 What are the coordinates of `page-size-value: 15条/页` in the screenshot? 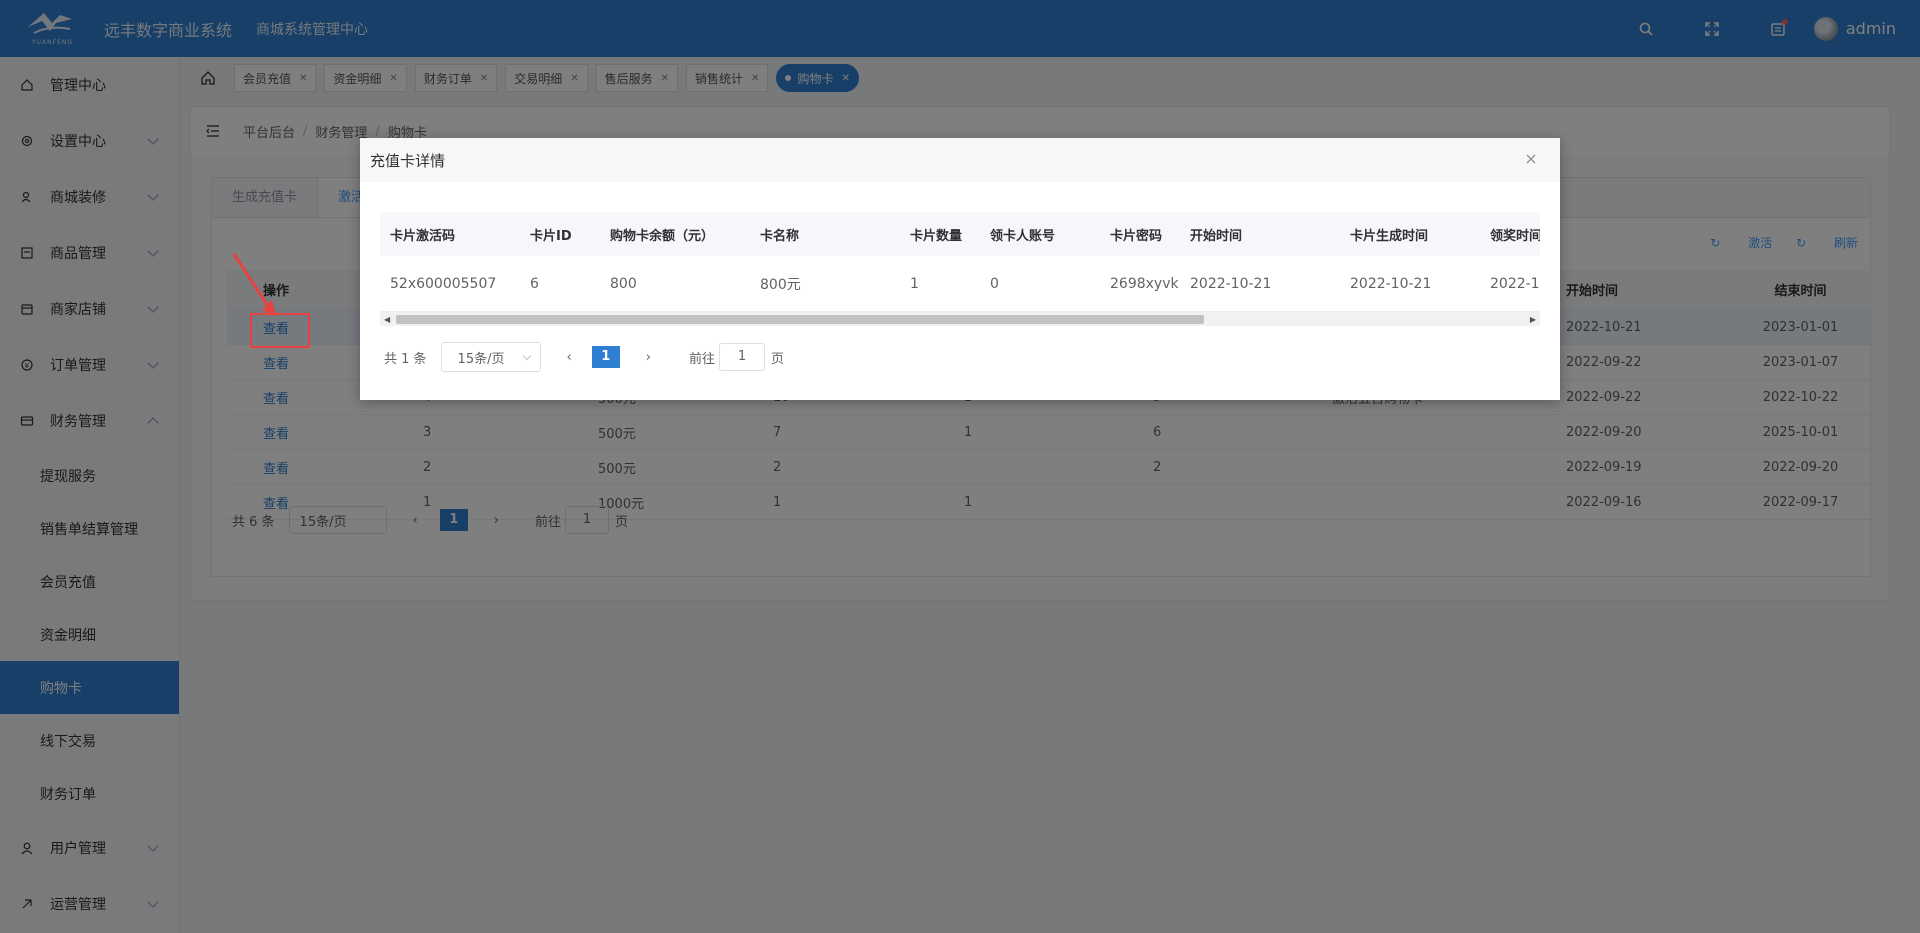 It's located at (481, 359).